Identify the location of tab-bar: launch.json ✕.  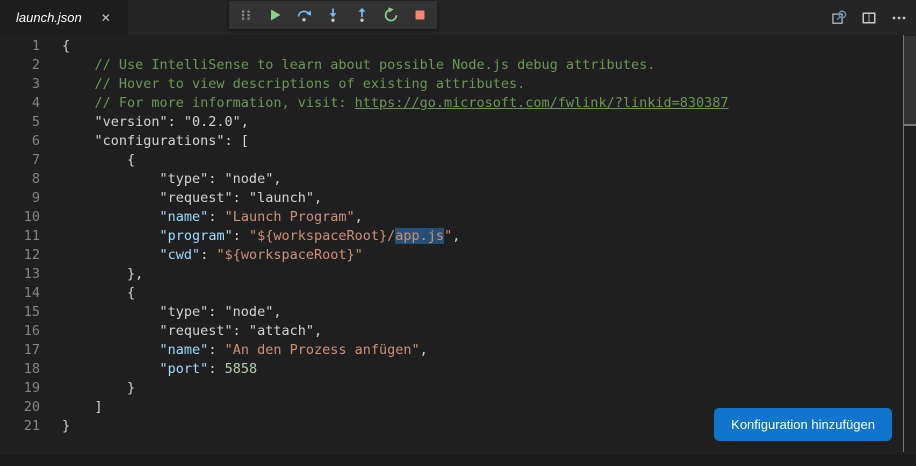
(458, 17).